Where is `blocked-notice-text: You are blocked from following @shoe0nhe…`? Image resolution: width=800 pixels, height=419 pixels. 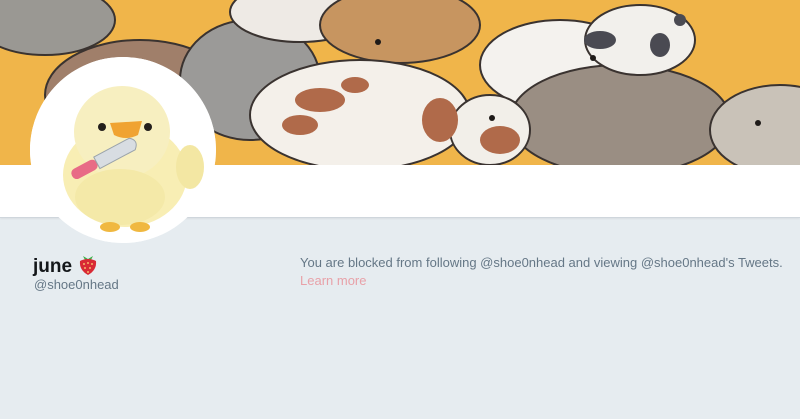 blocked-notice-text: You are blocked from following @shoe0nhe… is located at coordinates (541, 262).